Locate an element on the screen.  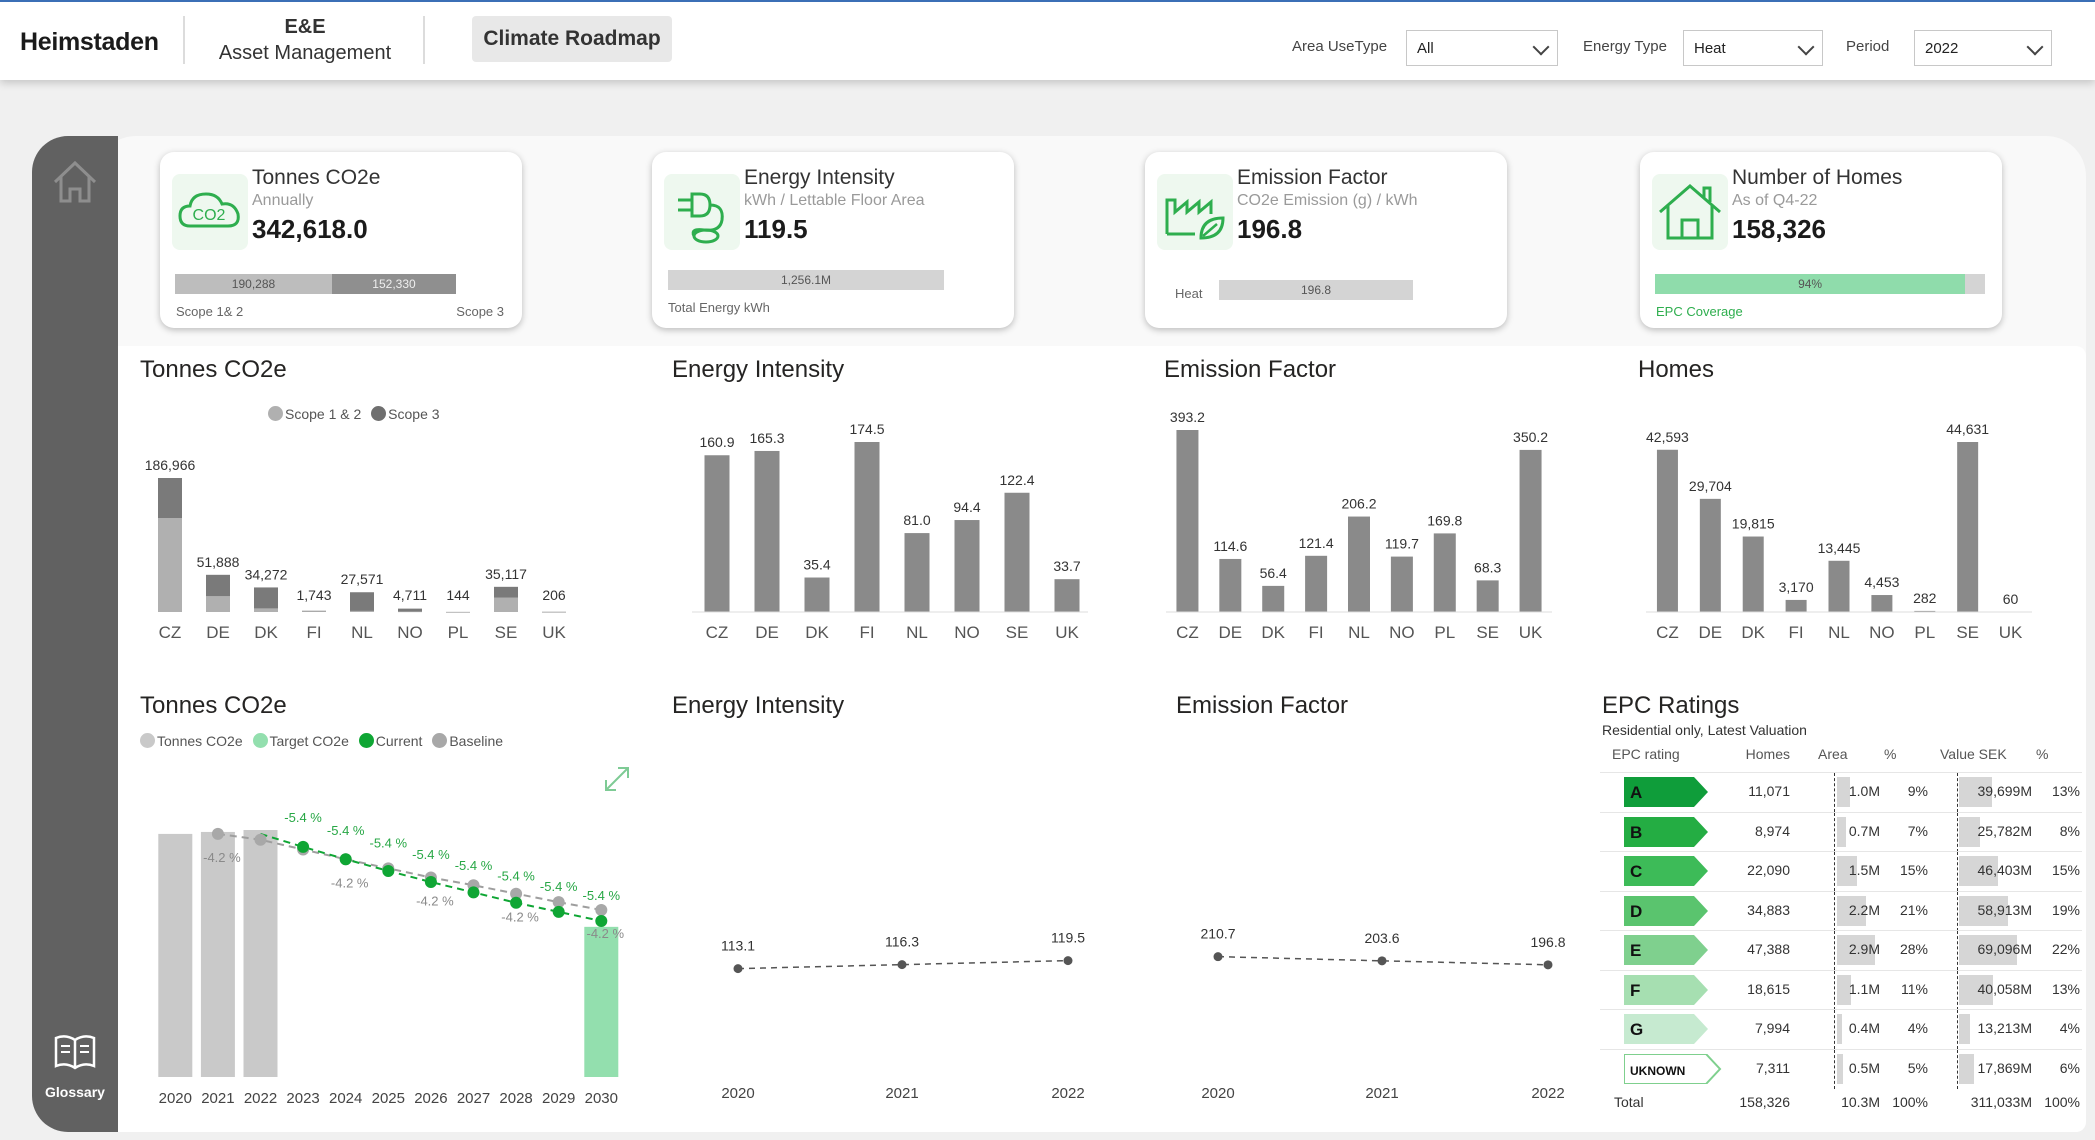
chart-title-emission-trend: Emission Factor is located at coordinates (1262, 705).